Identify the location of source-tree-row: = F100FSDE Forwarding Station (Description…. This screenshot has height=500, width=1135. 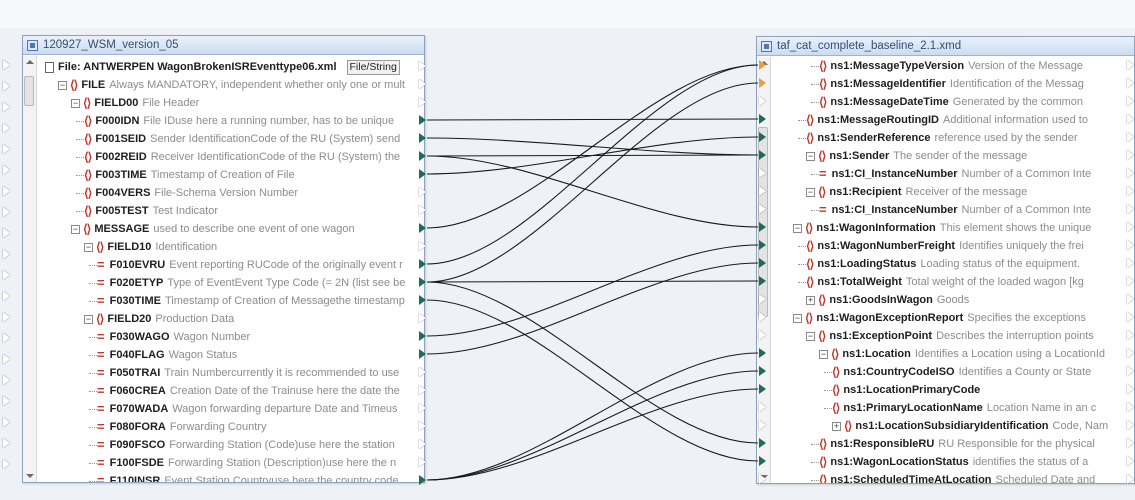
(254, 463).